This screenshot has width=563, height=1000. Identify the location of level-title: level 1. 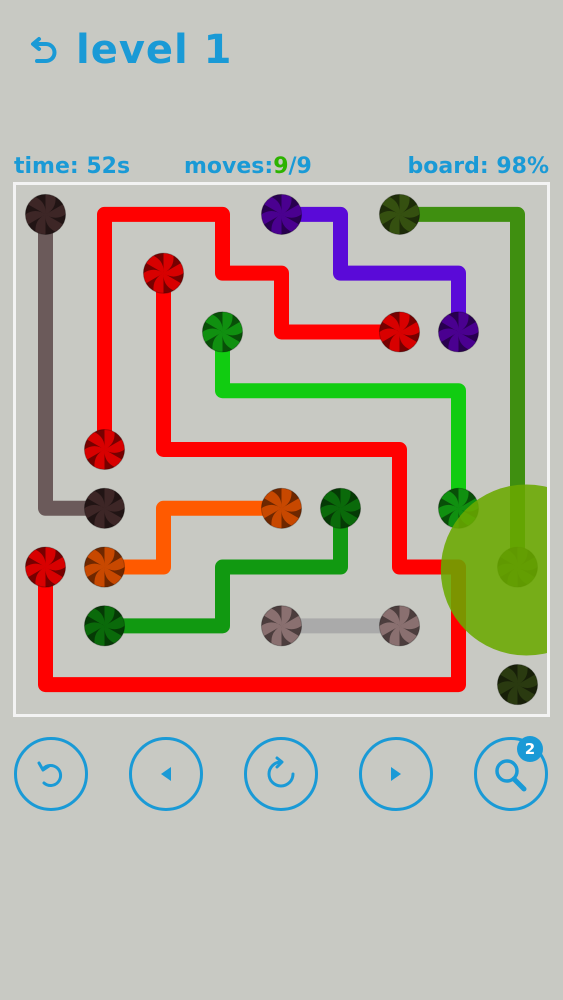
(154, 50).